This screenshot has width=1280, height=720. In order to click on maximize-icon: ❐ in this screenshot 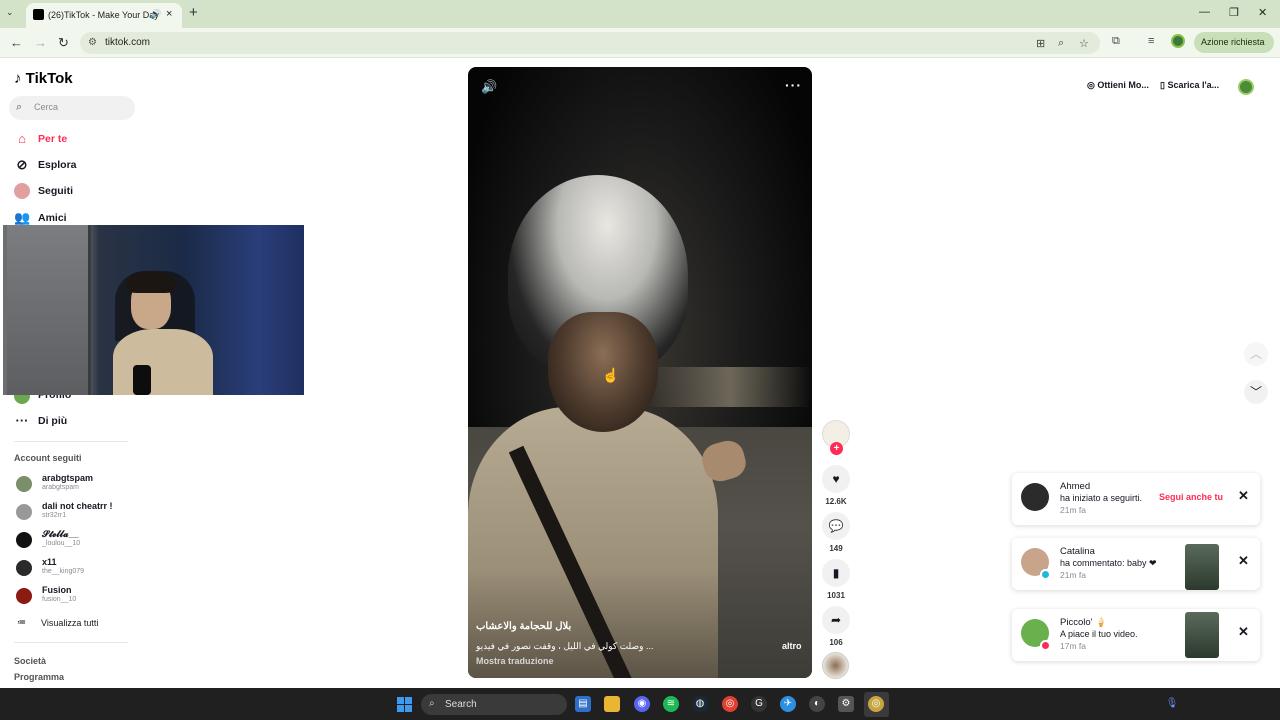, I will do `click(1234, 12)`.